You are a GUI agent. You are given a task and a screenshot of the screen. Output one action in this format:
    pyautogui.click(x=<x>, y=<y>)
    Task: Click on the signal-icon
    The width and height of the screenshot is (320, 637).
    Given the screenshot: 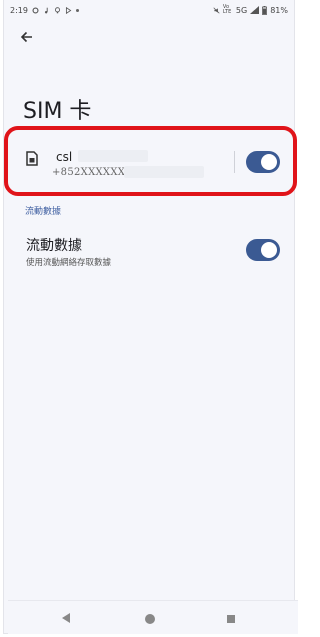 What is the action you would take?
    pyautogui.click(x=255, y=10)
    